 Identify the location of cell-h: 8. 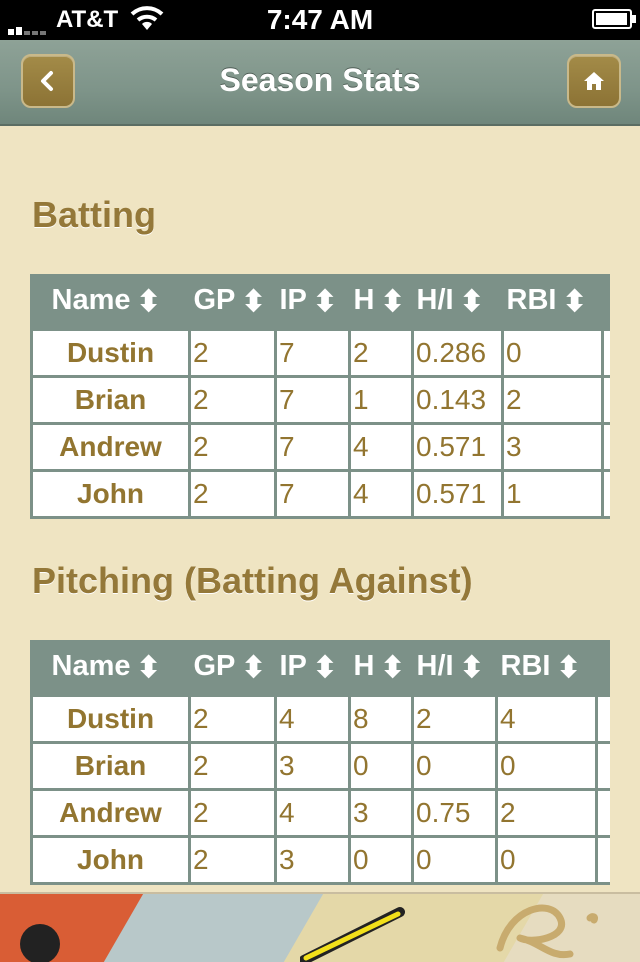
(381, 719).